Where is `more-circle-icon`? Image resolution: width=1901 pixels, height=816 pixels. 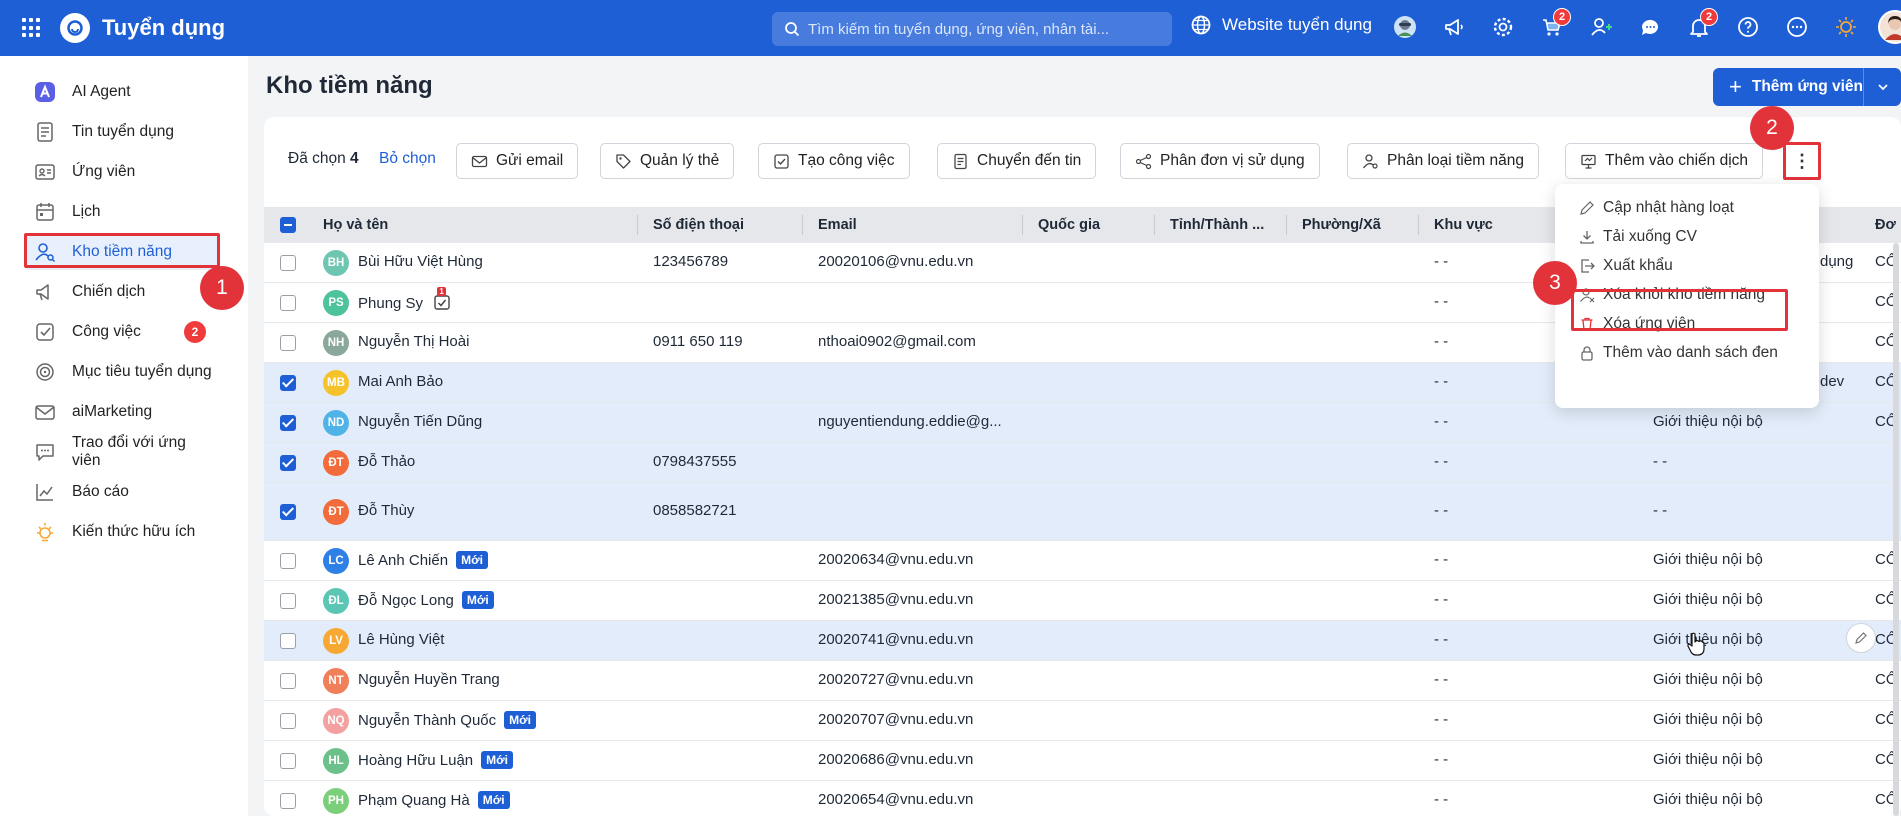
more-circle-icon is located at coordinates (1797, 27).